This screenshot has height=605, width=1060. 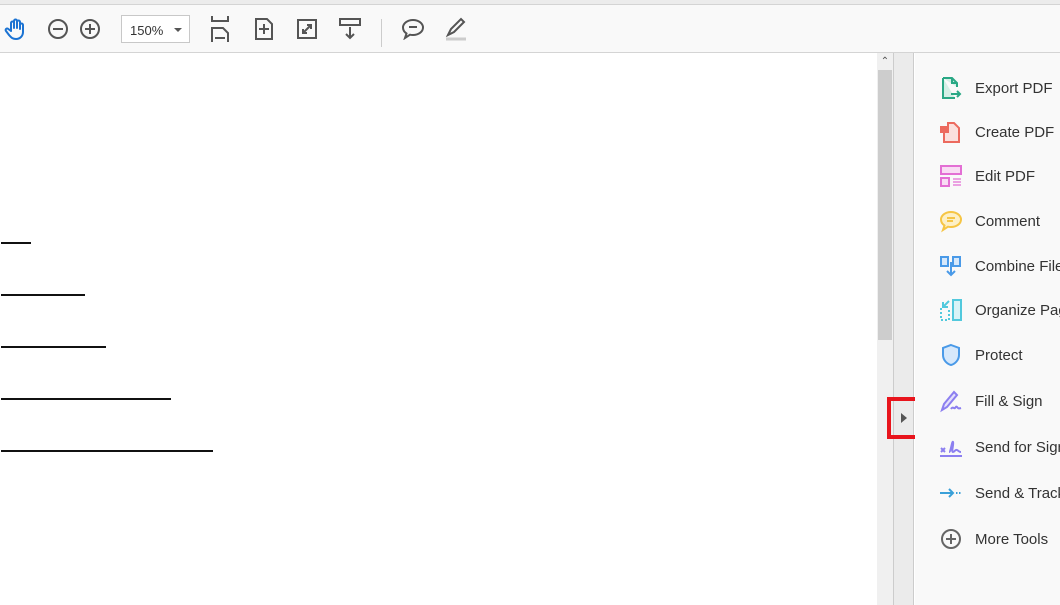 I want to click on tool-label: Edit PDF, so click(x=1005, y=176).